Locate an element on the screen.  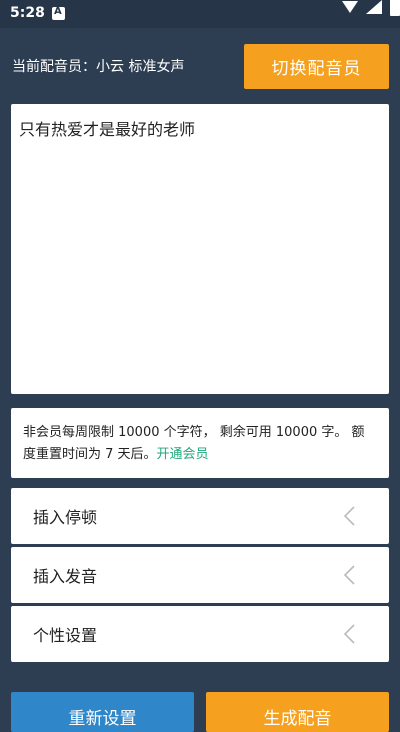
editor-text: 只有热爱才是最好的老师 is located at coordinates (107, 129).